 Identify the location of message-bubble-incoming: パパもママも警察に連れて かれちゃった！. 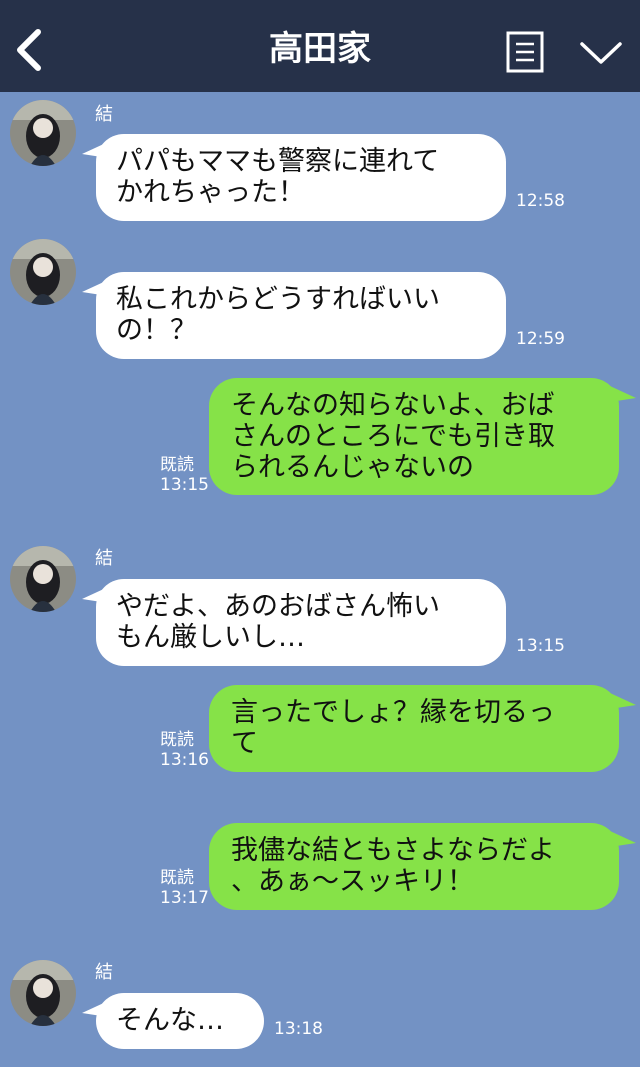
(301, 177).